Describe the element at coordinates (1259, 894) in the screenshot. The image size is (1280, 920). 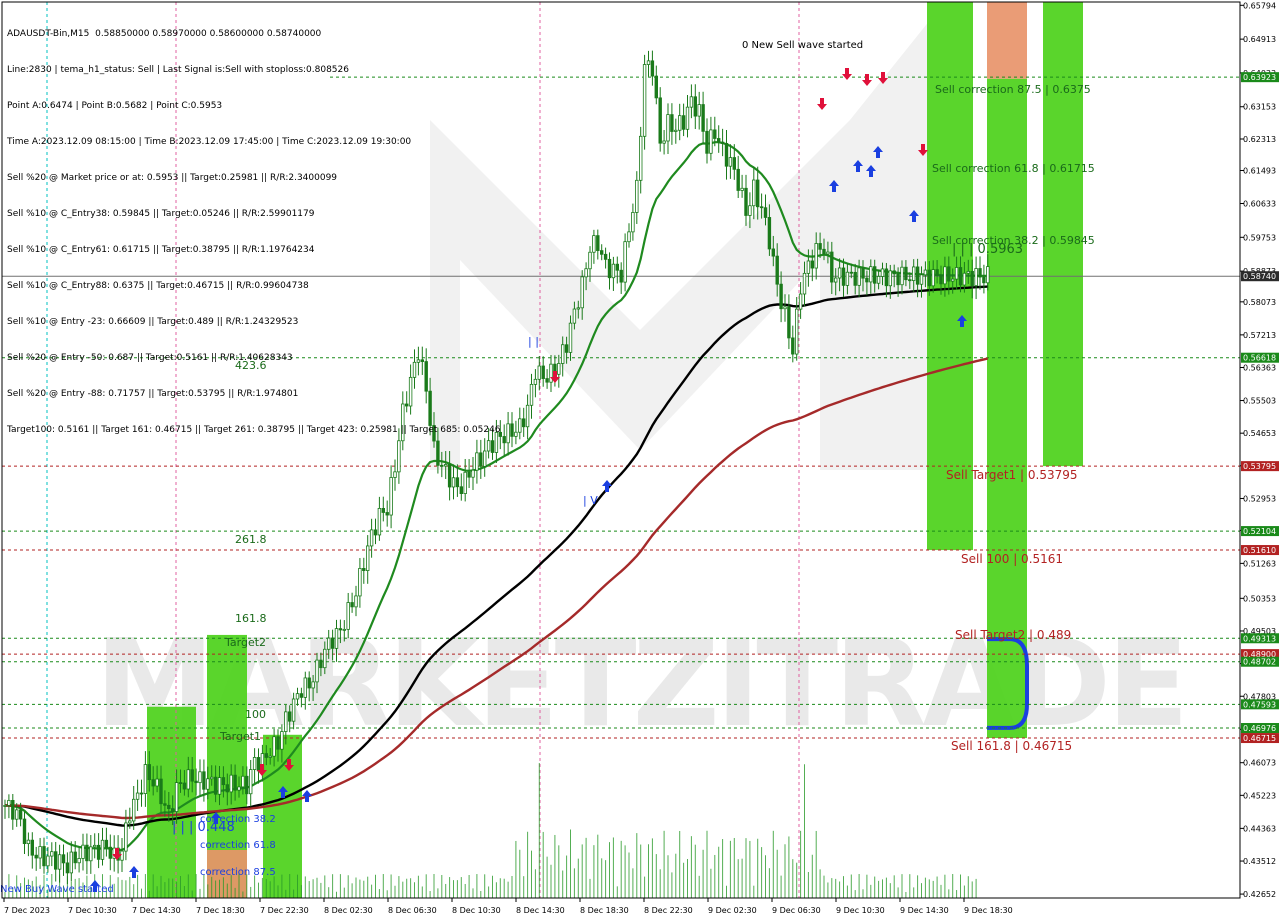
I see `y-tick-label: 0.42652` at that location.